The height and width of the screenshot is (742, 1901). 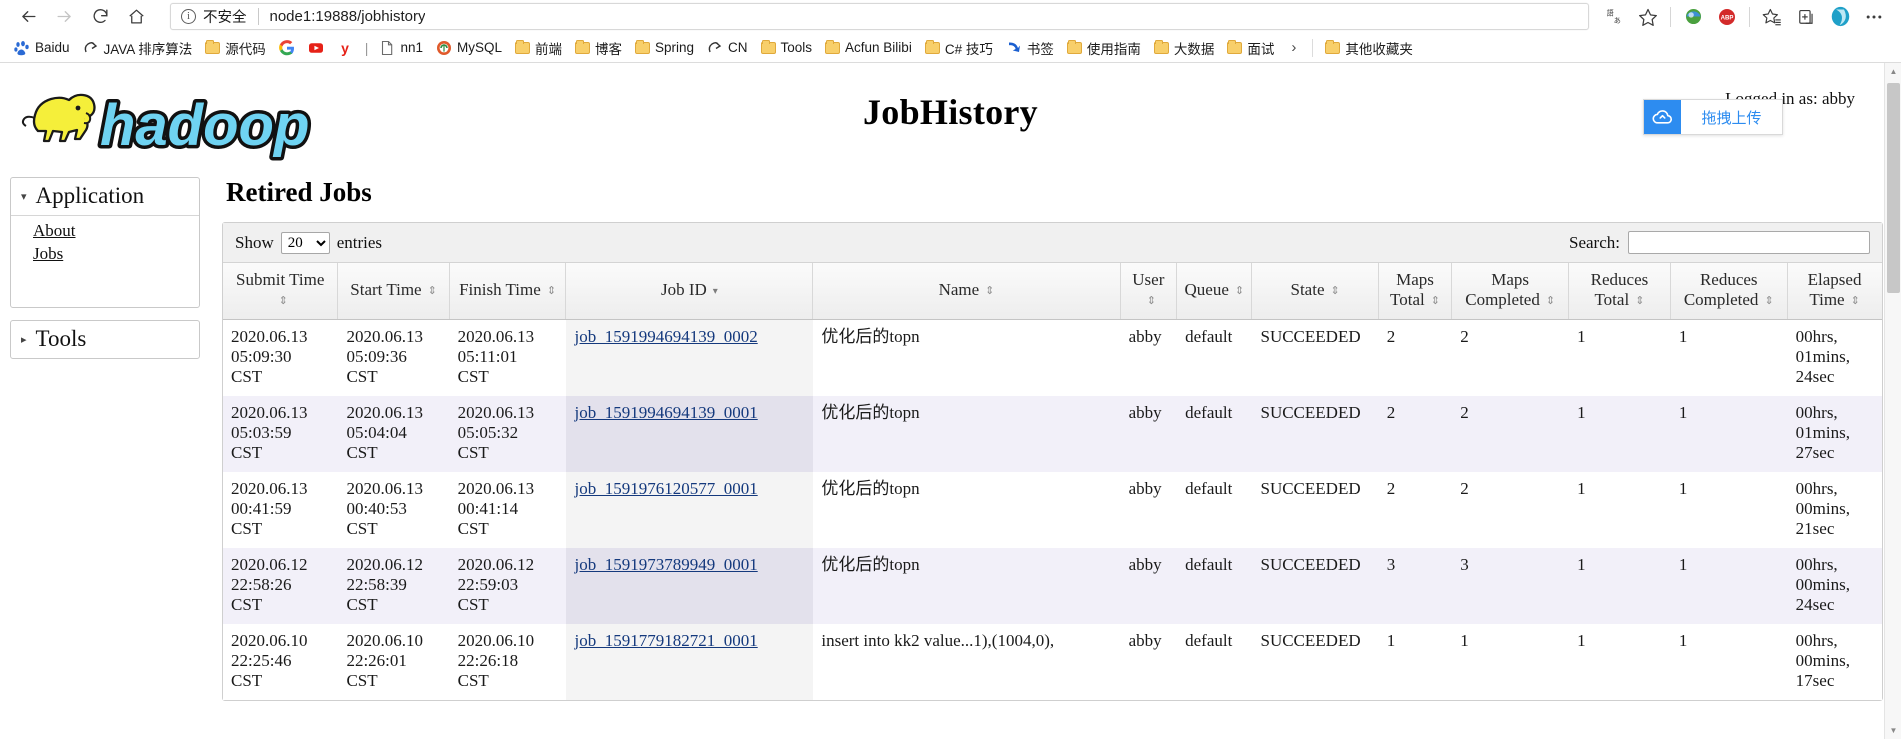 What do you see at coordinates (488, 432) in the screenshot?
I see `cell-line: 05:05:32` at bounding box center [488, 432].